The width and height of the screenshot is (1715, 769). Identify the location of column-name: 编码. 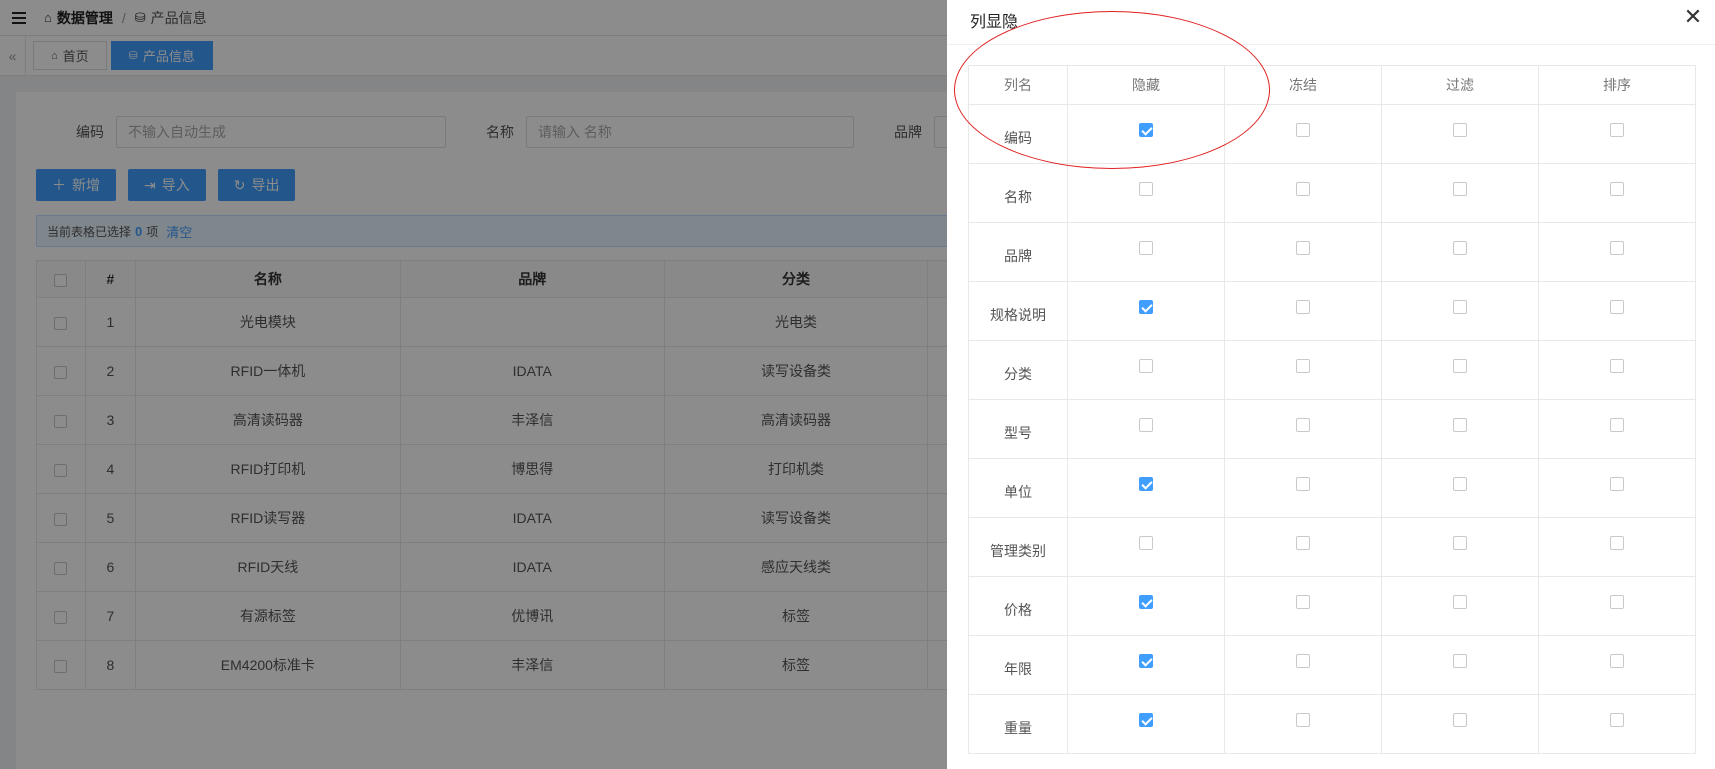
(1018, 134).